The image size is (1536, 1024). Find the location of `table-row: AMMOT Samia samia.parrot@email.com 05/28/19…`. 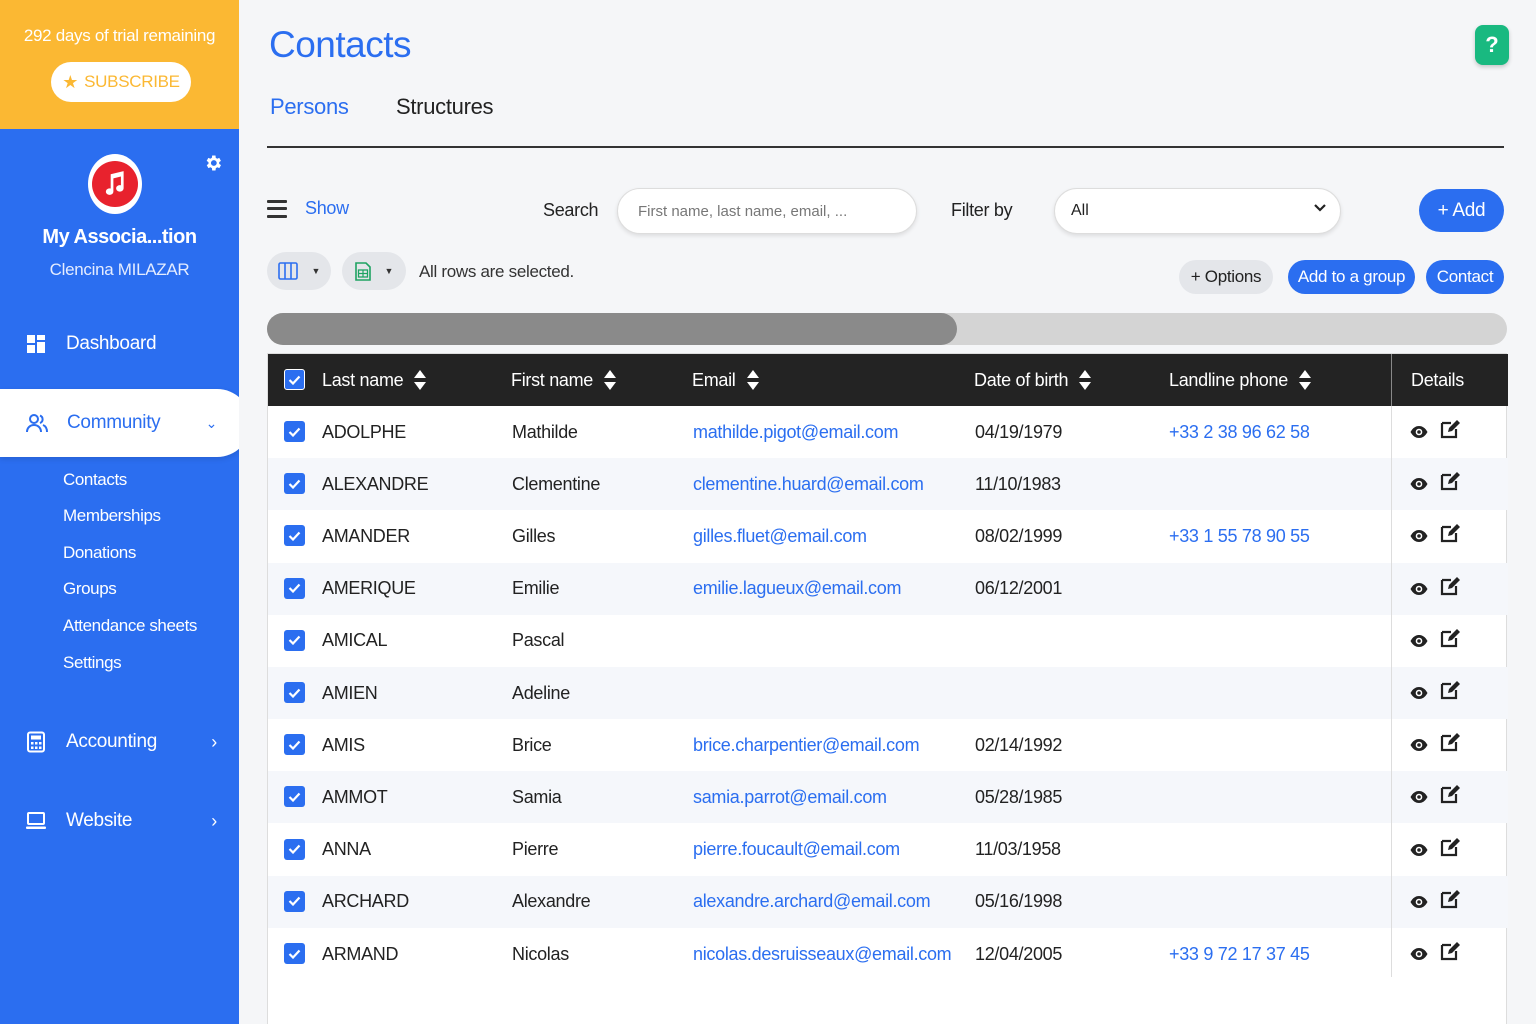

table-row: AMMOT Samia samia.parrot@email.com 05/28/19… is located at coordinates (888, 797).